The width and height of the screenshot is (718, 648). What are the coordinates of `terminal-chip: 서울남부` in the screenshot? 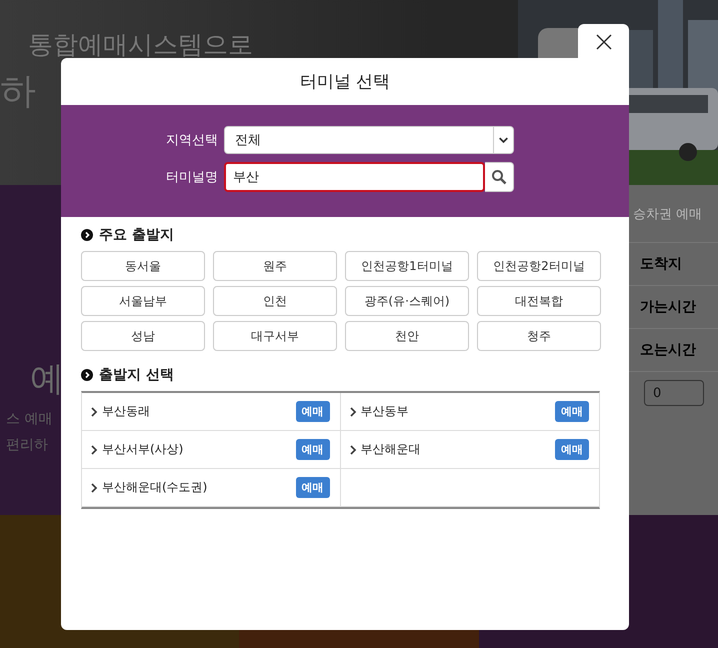 It's located at (143, 301).